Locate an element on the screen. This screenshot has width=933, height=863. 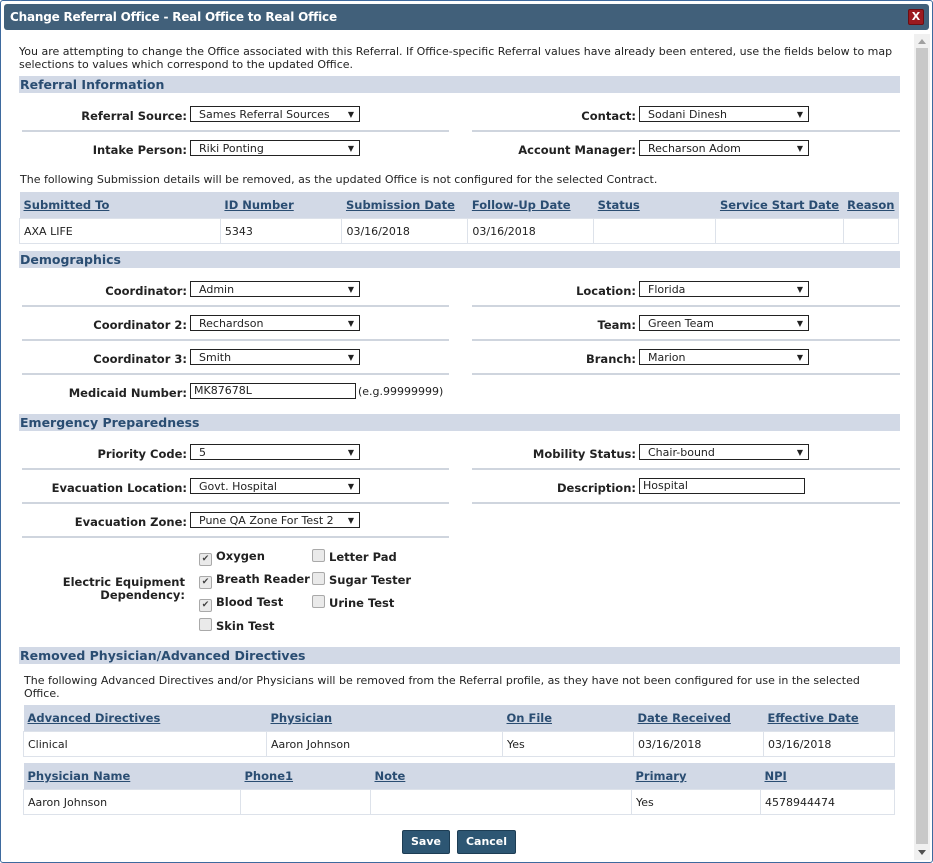
evacuation-zone-label-wrap: Evacuation Zone: is located at coordinates (103, 522).